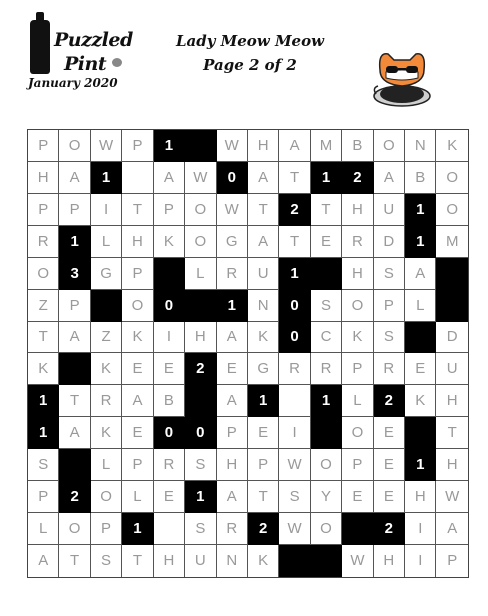  Describe the element at coordinates (85, 64) in the screenshot. I see `logo-word-pint: Pint` at that location.